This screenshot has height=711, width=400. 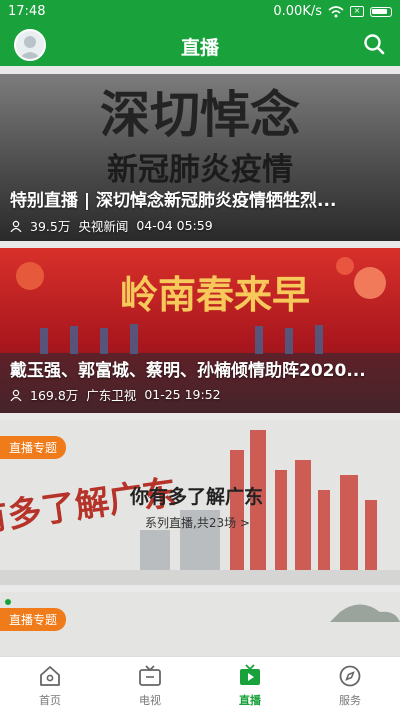 What do you see at coordinates (50, 700) in the screenshot?
I see `nav-label: 首页` at bounding box center [50, 700].